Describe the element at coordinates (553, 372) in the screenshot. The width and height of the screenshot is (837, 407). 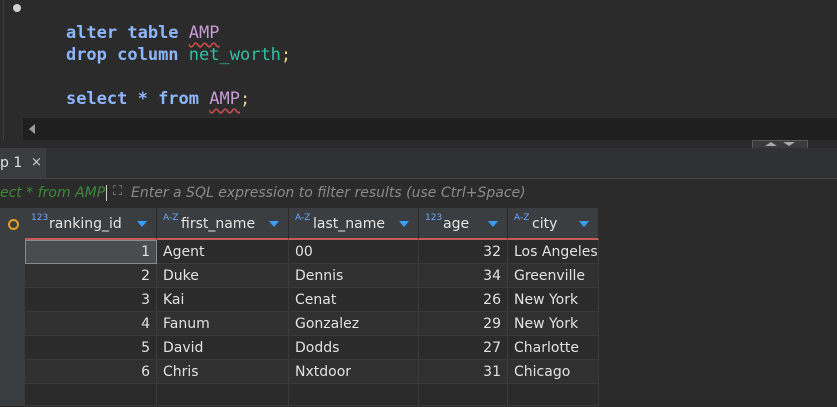
I see `table-cell: Chicago` at that location.